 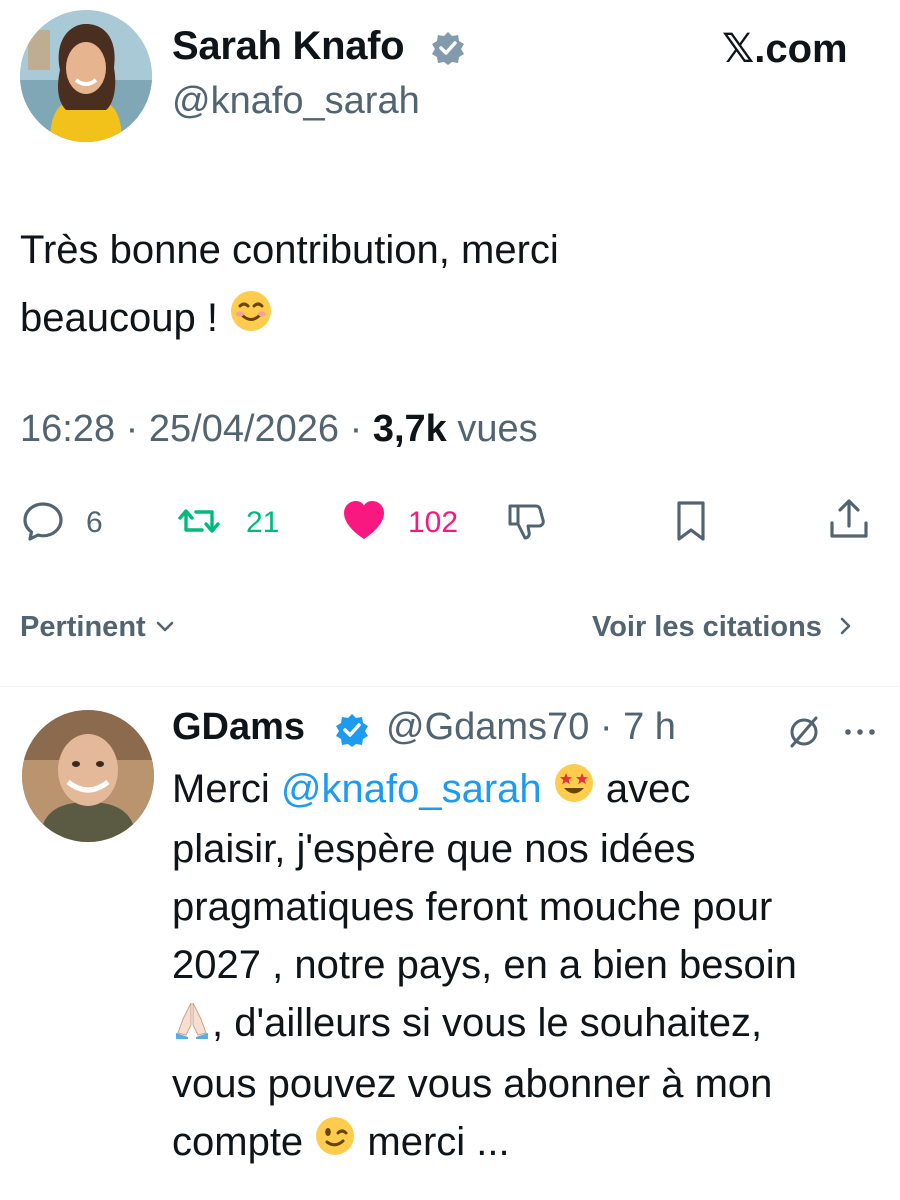 I want to click on views-count: 3,7k, so click(x=409, y=429).